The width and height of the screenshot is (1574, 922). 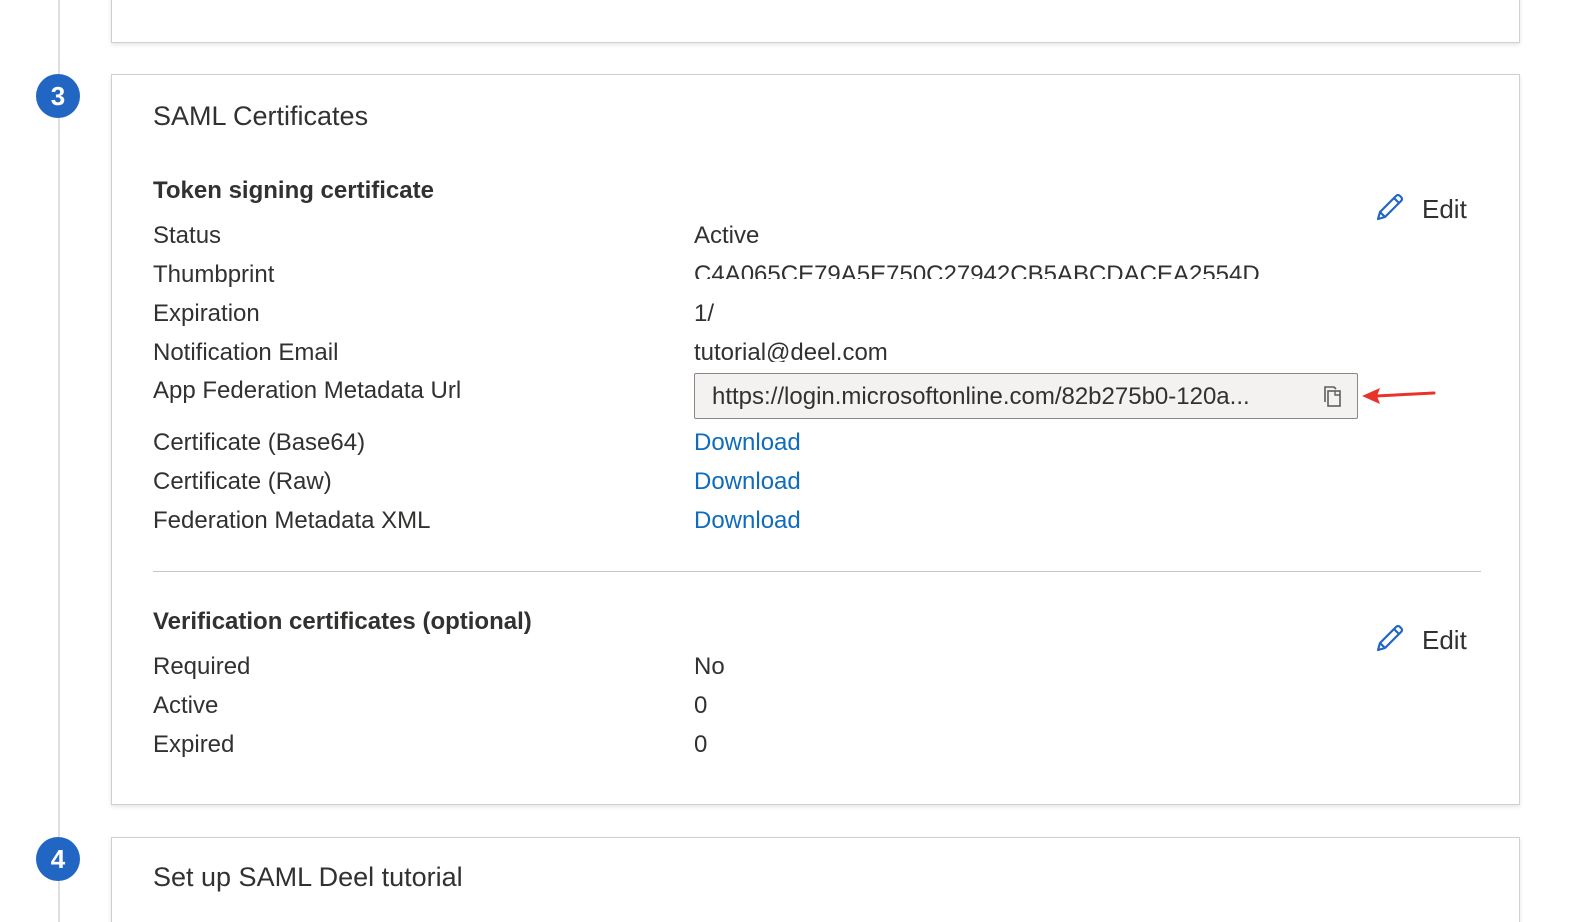 What do you see at coordinates (701, 744) in the screenshot?
I see `expired-value: 0` at bounding box center [701, 744].